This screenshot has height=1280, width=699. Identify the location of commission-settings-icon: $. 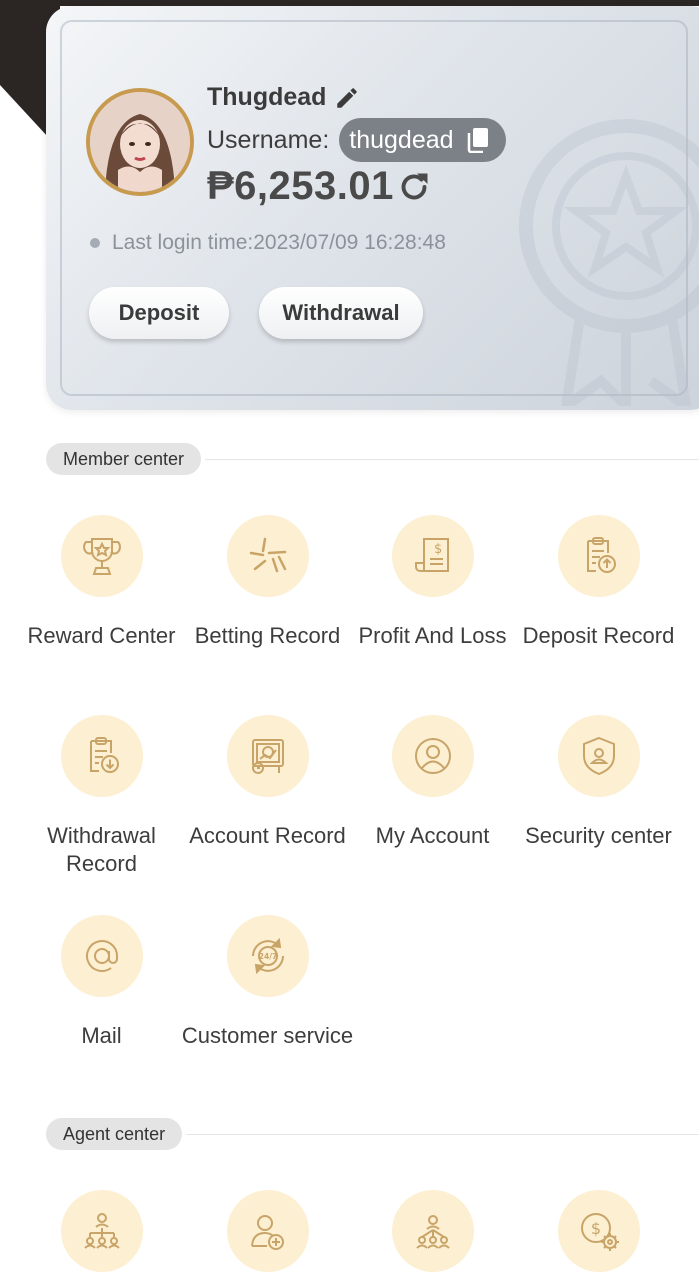
(598, 1231).